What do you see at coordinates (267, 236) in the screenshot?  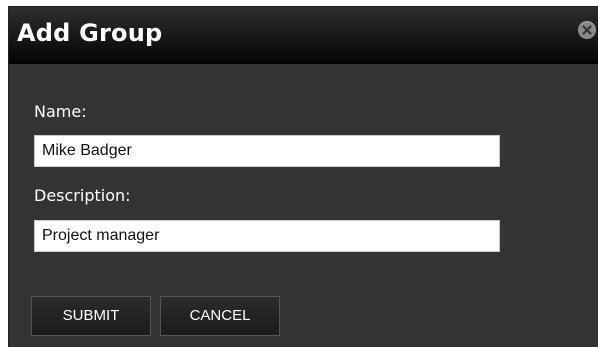 I see `description-field` at bounding box center [267, 236].